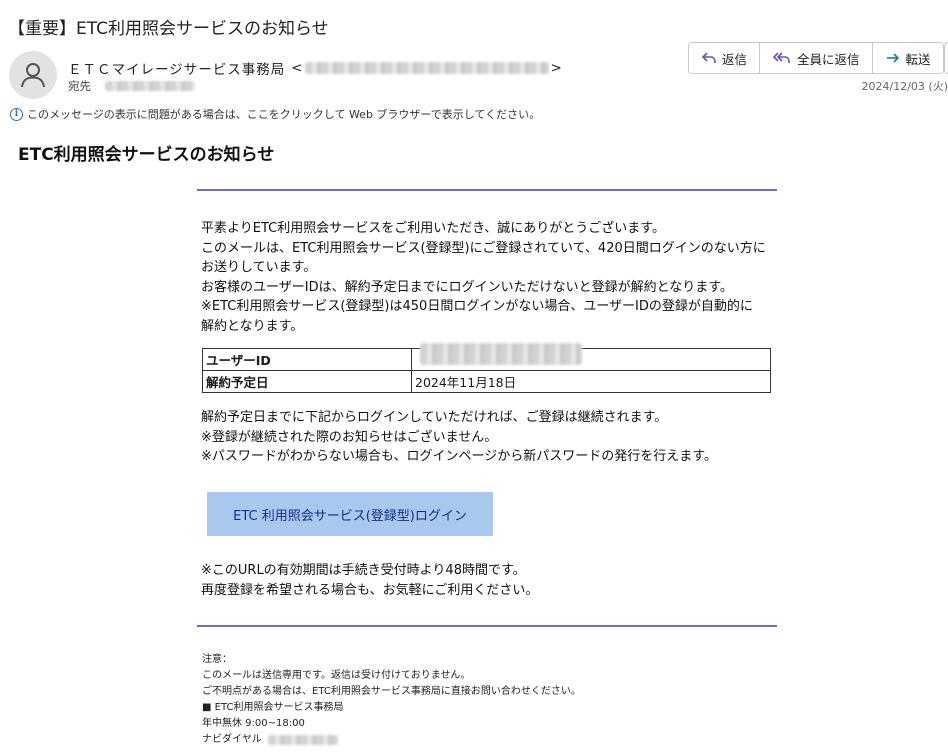 The height and width of the screenshot is (752, 948). What do you see at coordinates (252, 326) in the screenshot?
I see `intro-line: 解約となります。` at bounding box center [252, 326].